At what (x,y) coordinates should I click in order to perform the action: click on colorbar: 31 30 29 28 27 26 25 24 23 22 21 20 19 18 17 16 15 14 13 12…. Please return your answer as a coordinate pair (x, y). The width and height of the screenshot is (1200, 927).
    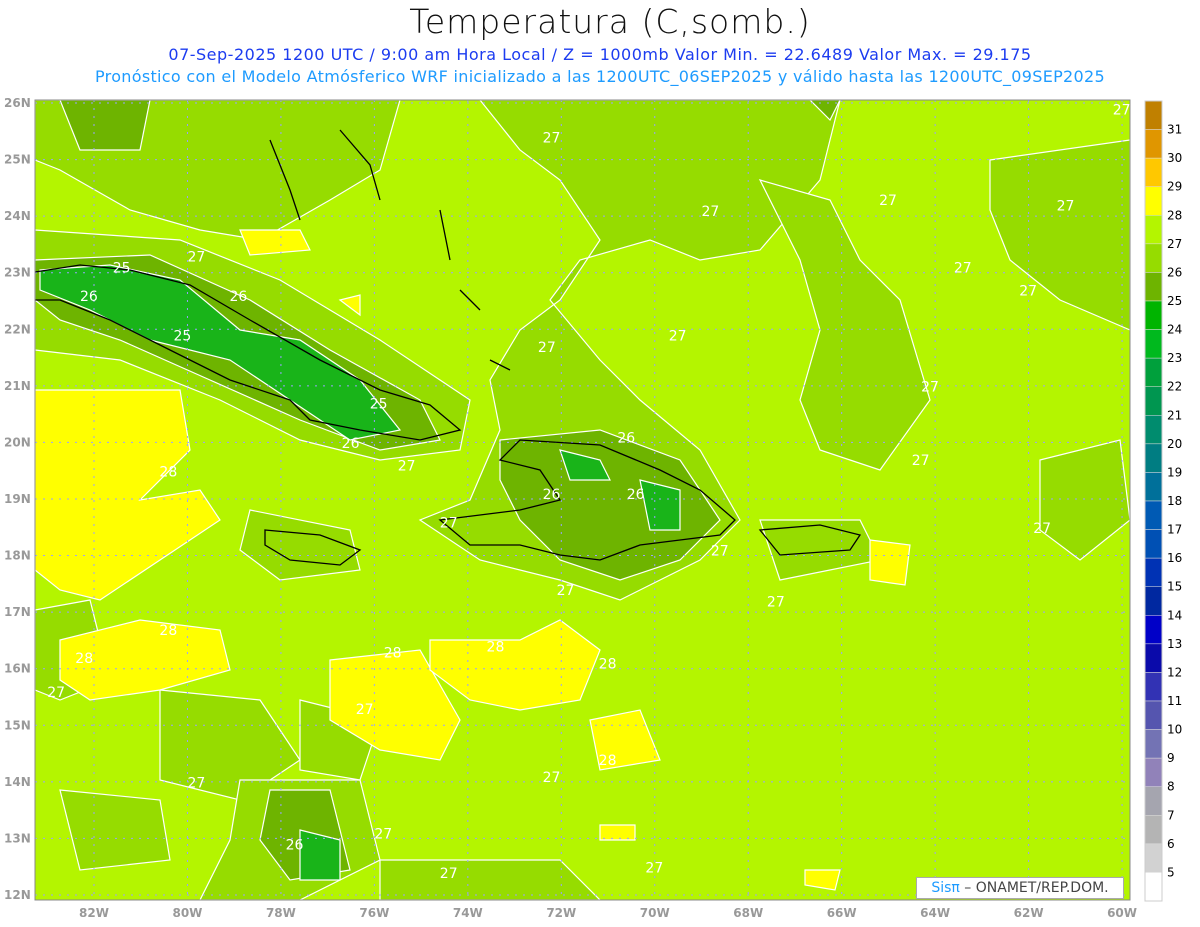
    Looking at the image, I should click on (1163, 501).